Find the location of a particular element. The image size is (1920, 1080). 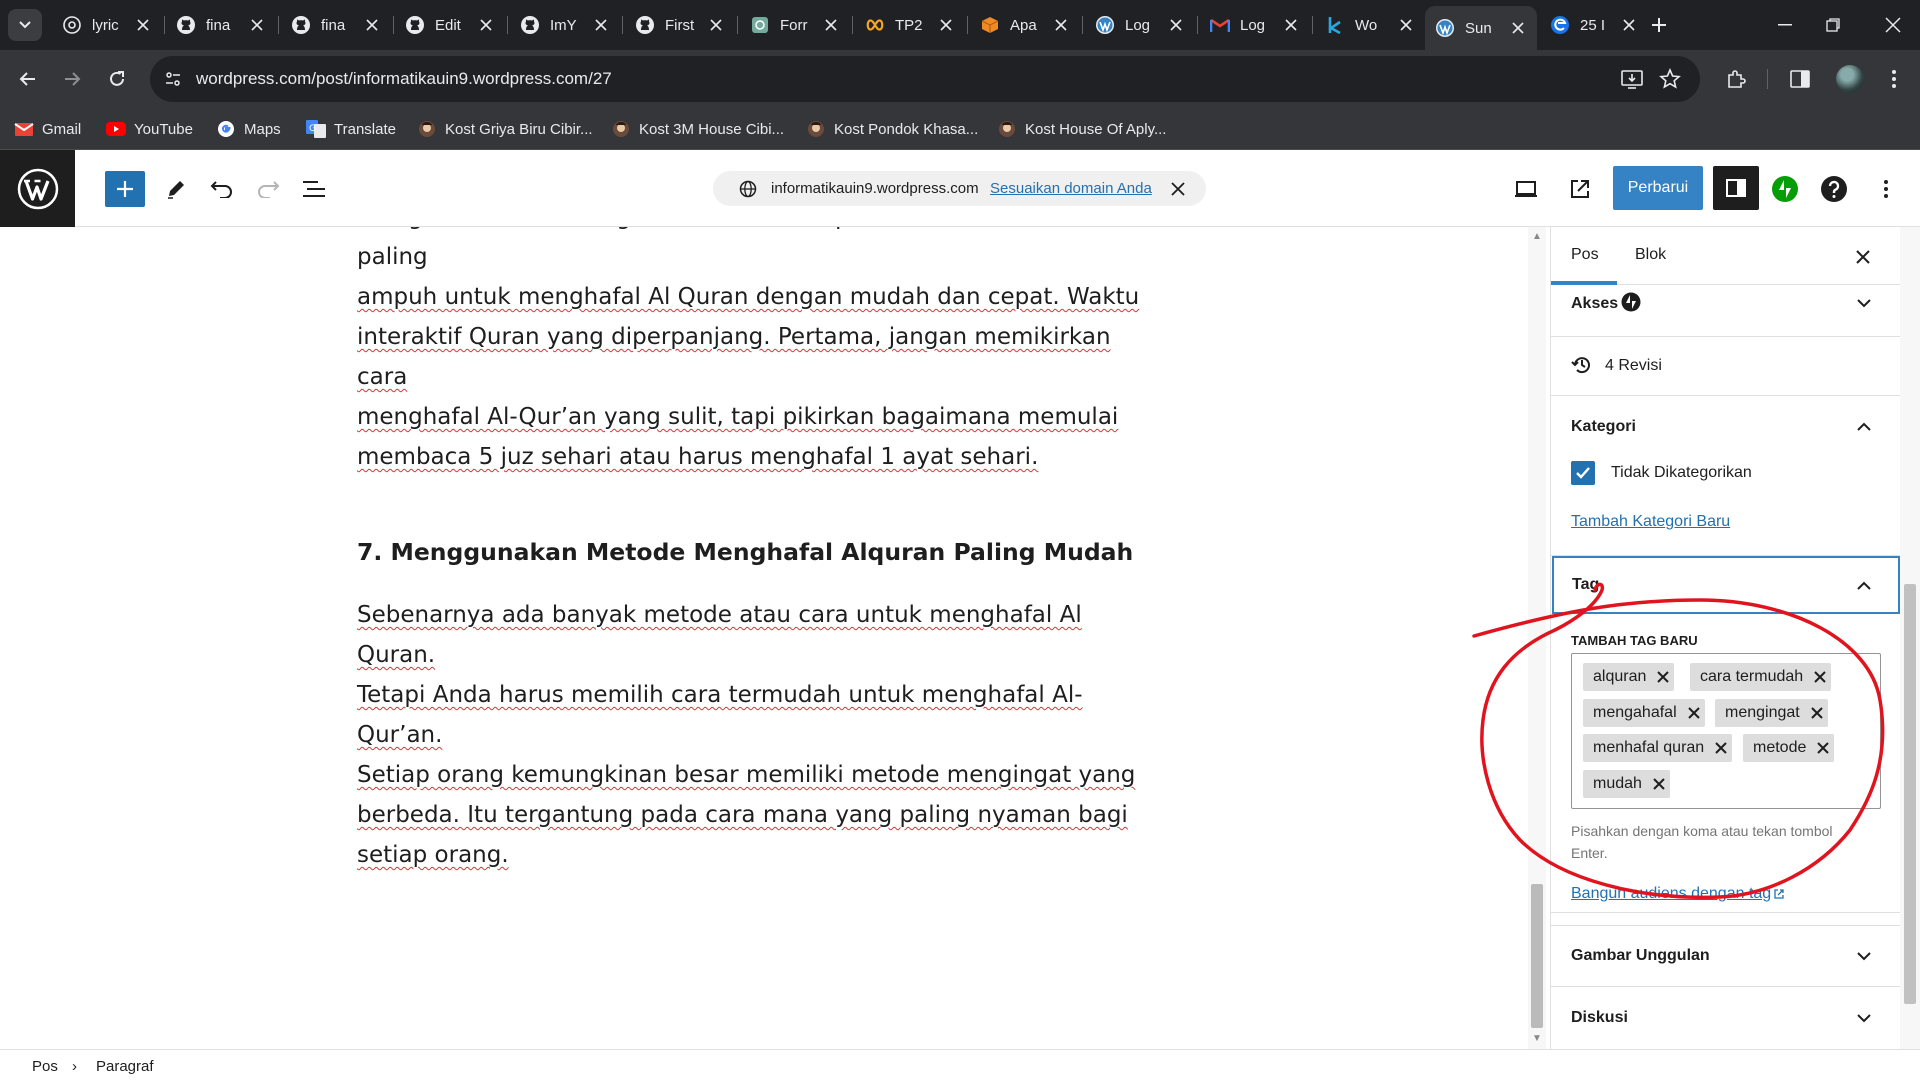

revisions-panel: 4 Revisi is located at coordinates (1725, 366).